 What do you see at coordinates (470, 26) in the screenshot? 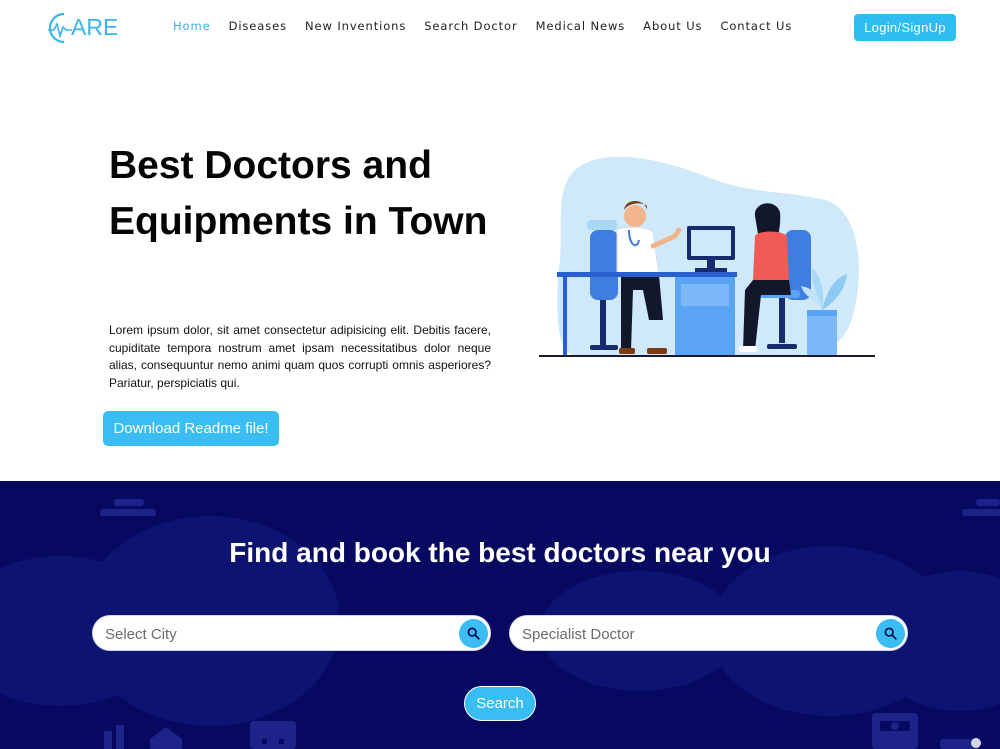
I see `nav-search-doctor: Search Doctor` at bounding box center [470, 26].